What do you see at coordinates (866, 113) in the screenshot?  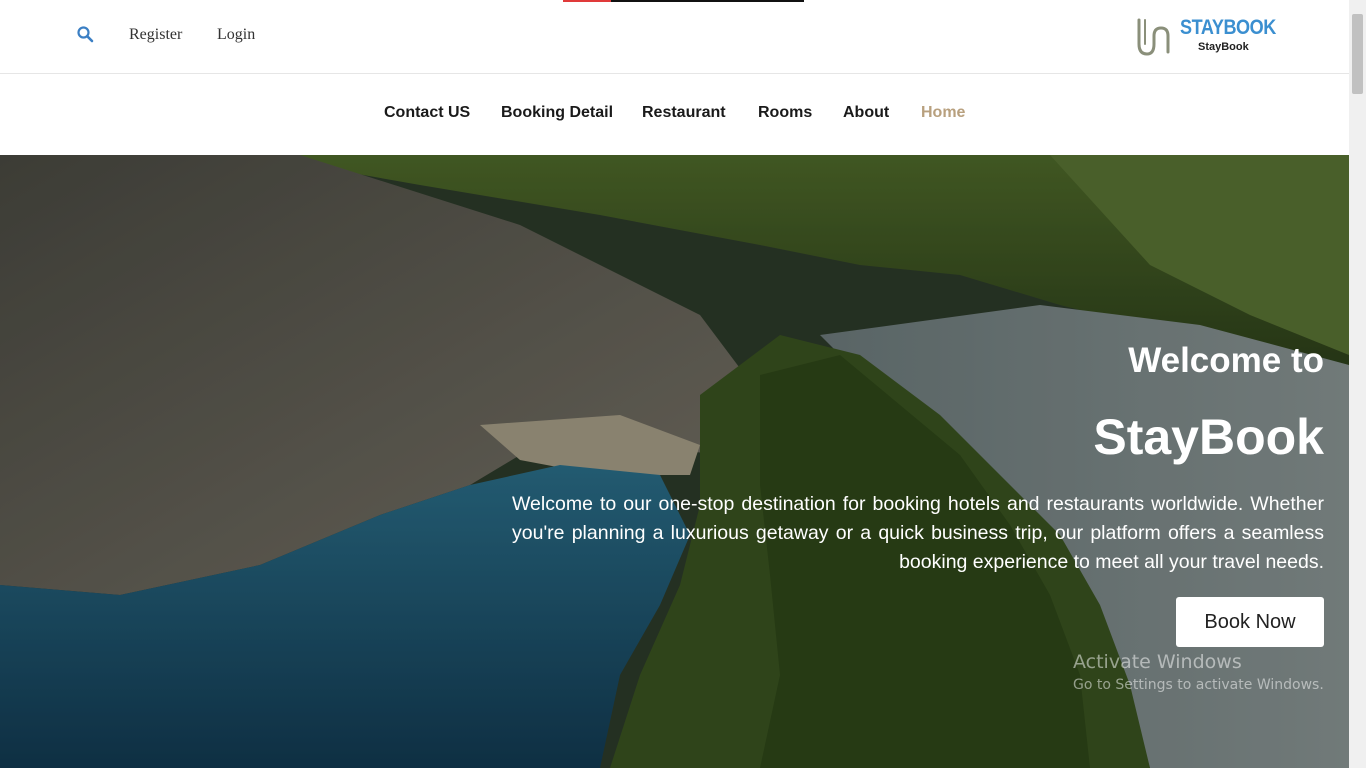 I see `nav-item-about: About` at bounding box center [866, 113].